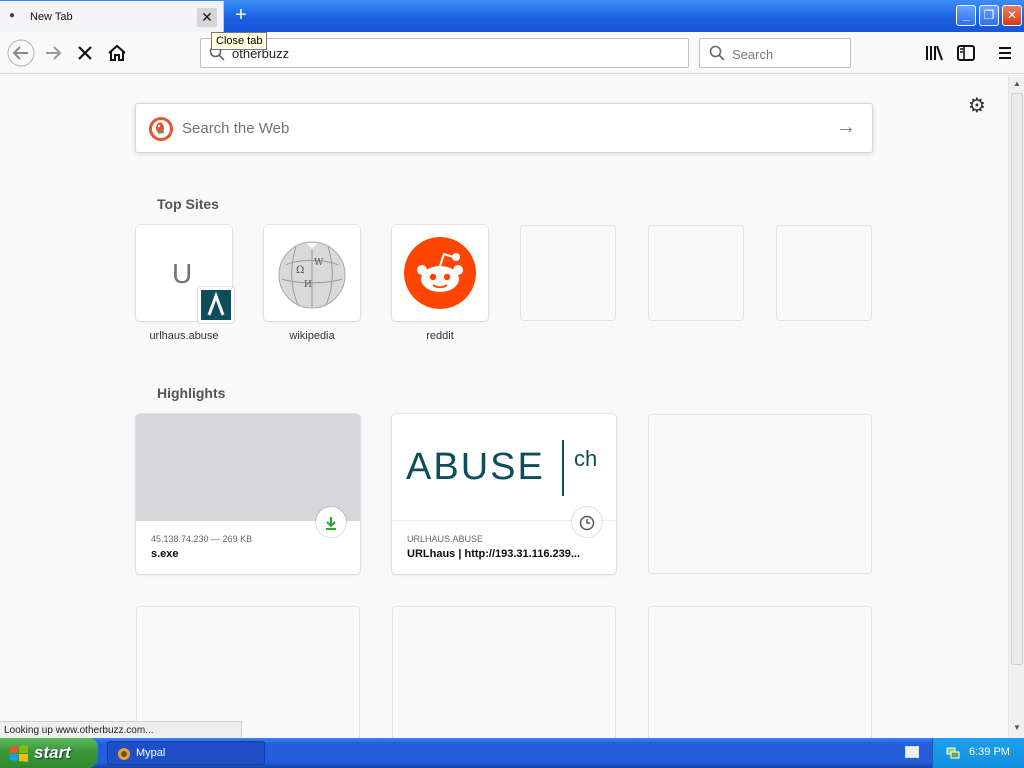 The height and width of the screenshot is (768, 1024). I want to click on svg-text: И, so click(308, 285).